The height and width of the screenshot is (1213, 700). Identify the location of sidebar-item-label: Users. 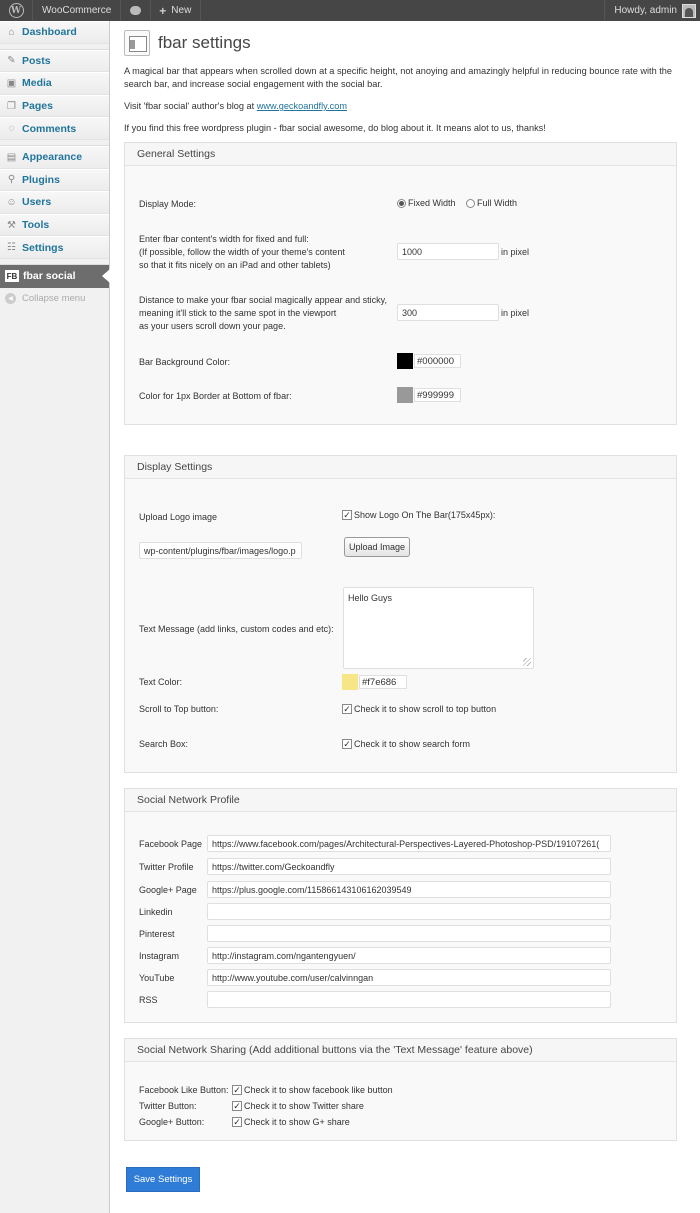
(37, 202).